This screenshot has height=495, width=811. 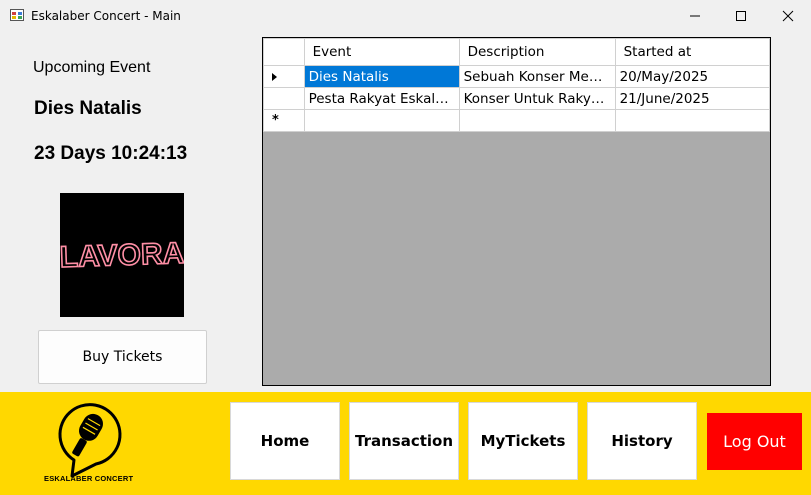 I want to click on grid-header-row: Event Description Started at, so click(x=517, y=52).